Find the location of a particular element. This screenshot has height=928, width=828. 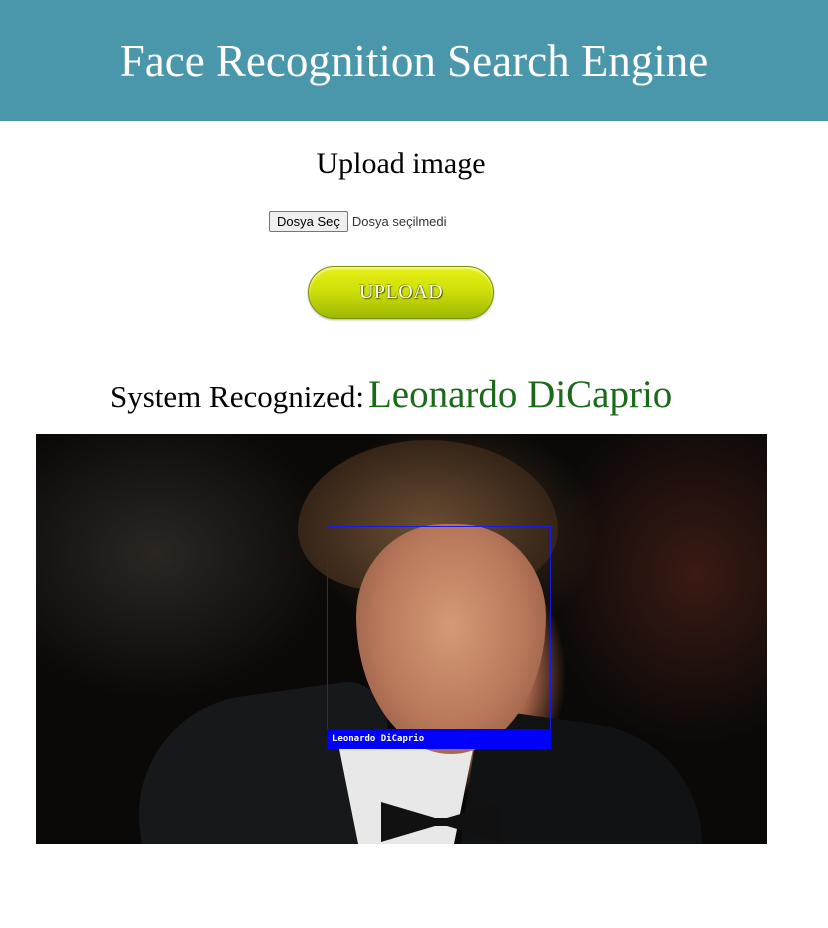

site-header: Face Recognition Search Engine is located at coordinates (414, 60).